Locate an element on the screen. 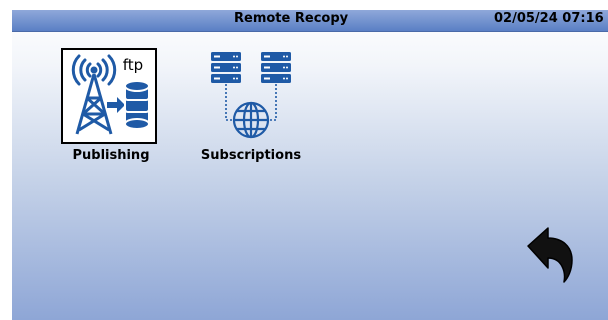 This screenshot has width=608, height=320. publishing-selection-frame: ftp is located at coordinates (109, 96).